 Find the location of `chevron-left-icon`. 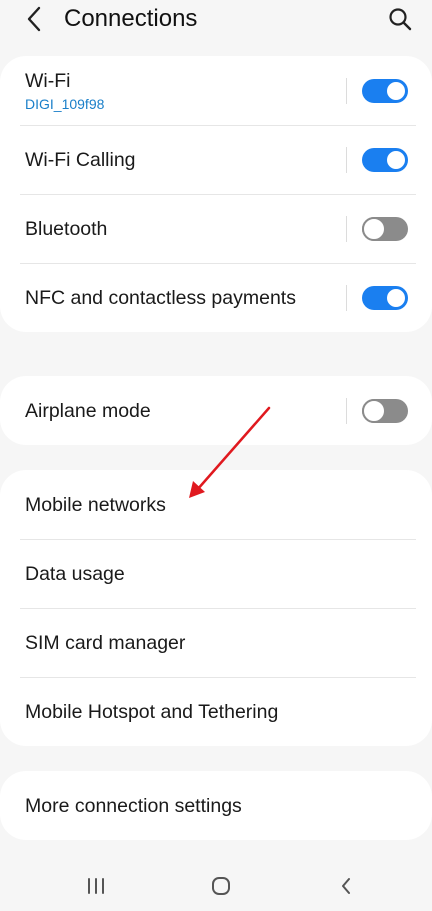

chevron-left-icon is located at coordinates (34, 19).